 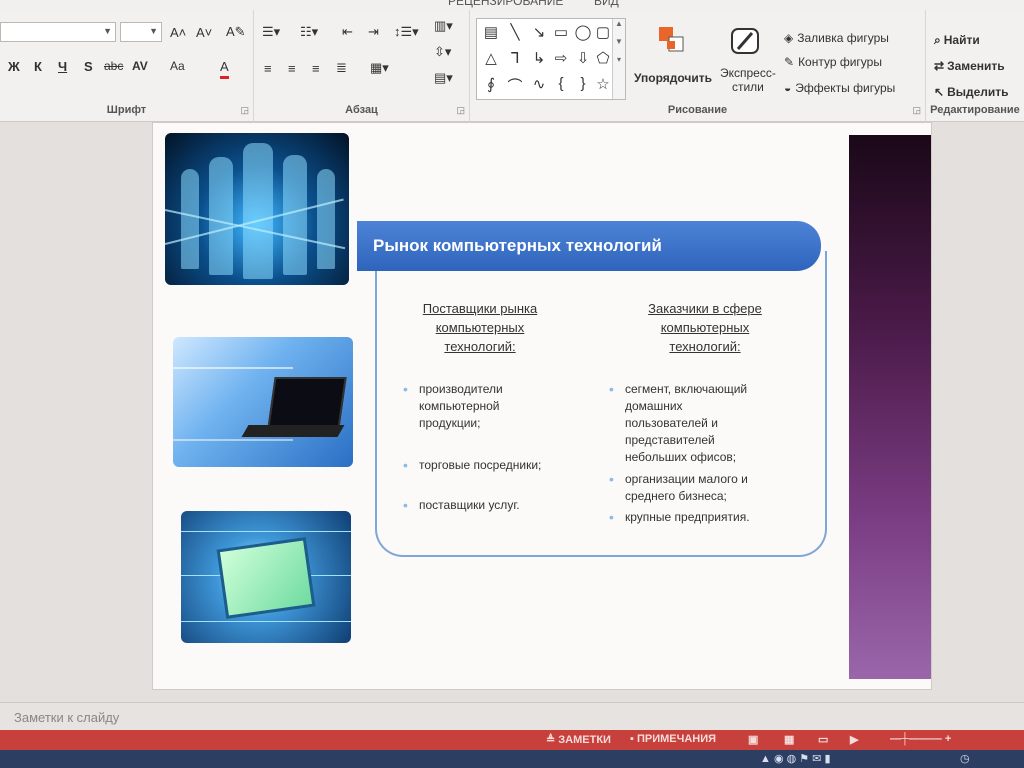 I want to click on font-size-combo: ▼, so click(x=141, y=32).